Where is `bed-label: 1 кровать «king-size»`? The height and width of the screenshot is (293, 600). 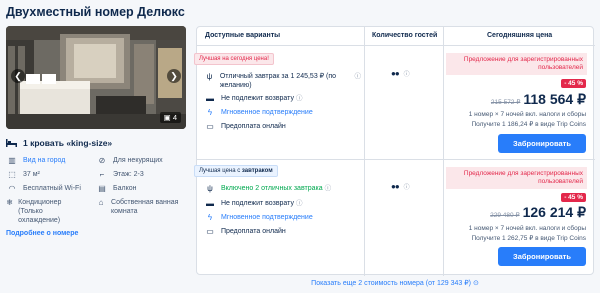
bed-label: 1 кровать «king-size» is located at coordinates (68, 143).